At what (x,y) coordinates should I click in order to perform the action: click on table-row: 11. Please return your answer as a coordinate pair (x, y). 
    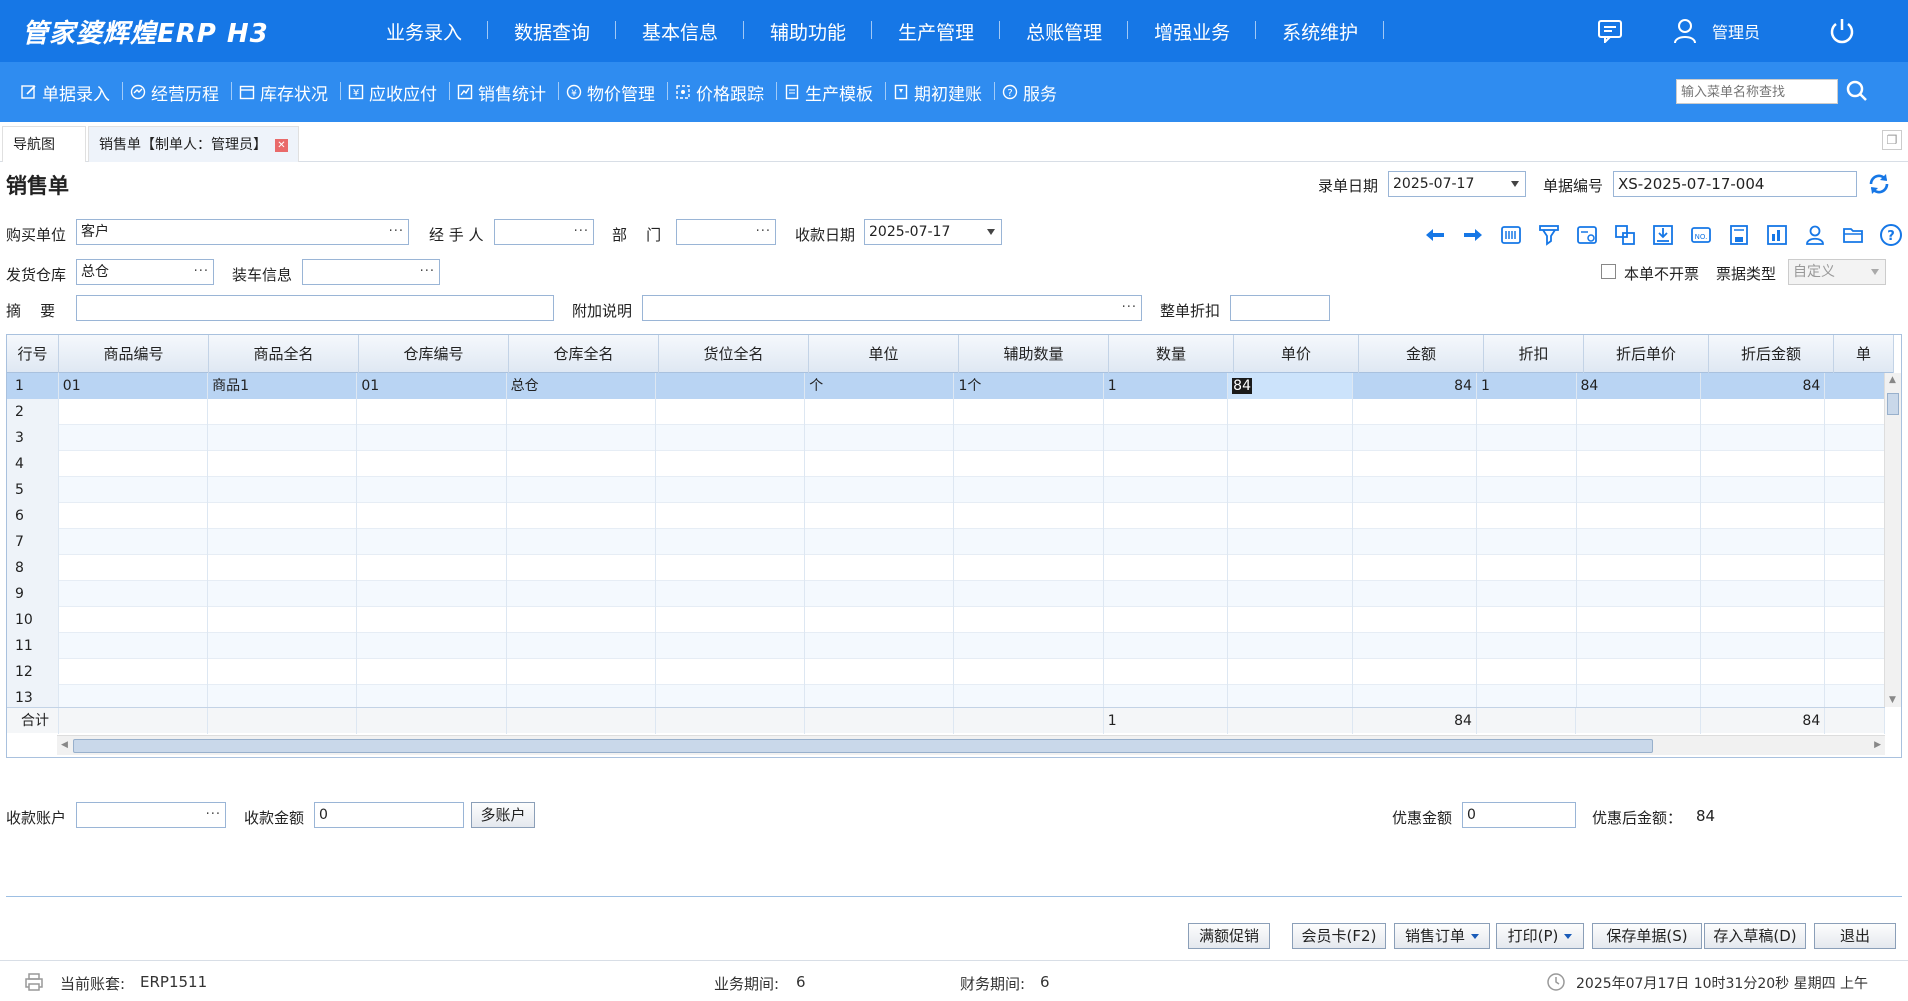
    Looking at the image, I should click on (946, 646).